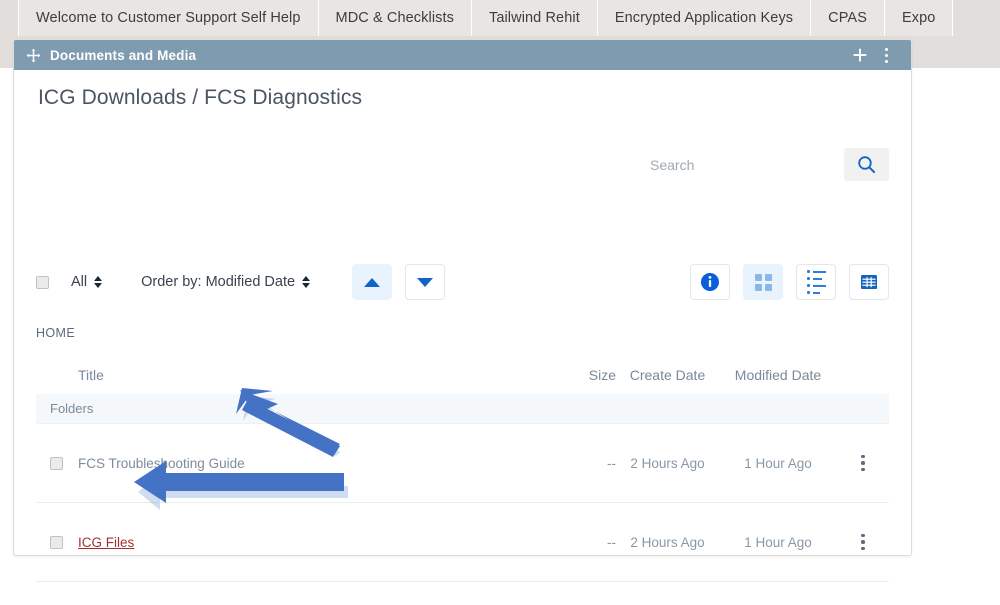 Image resolution: width=1000 pixels, height=605 pixels. I want to click on search-bar, so click(767, 164).